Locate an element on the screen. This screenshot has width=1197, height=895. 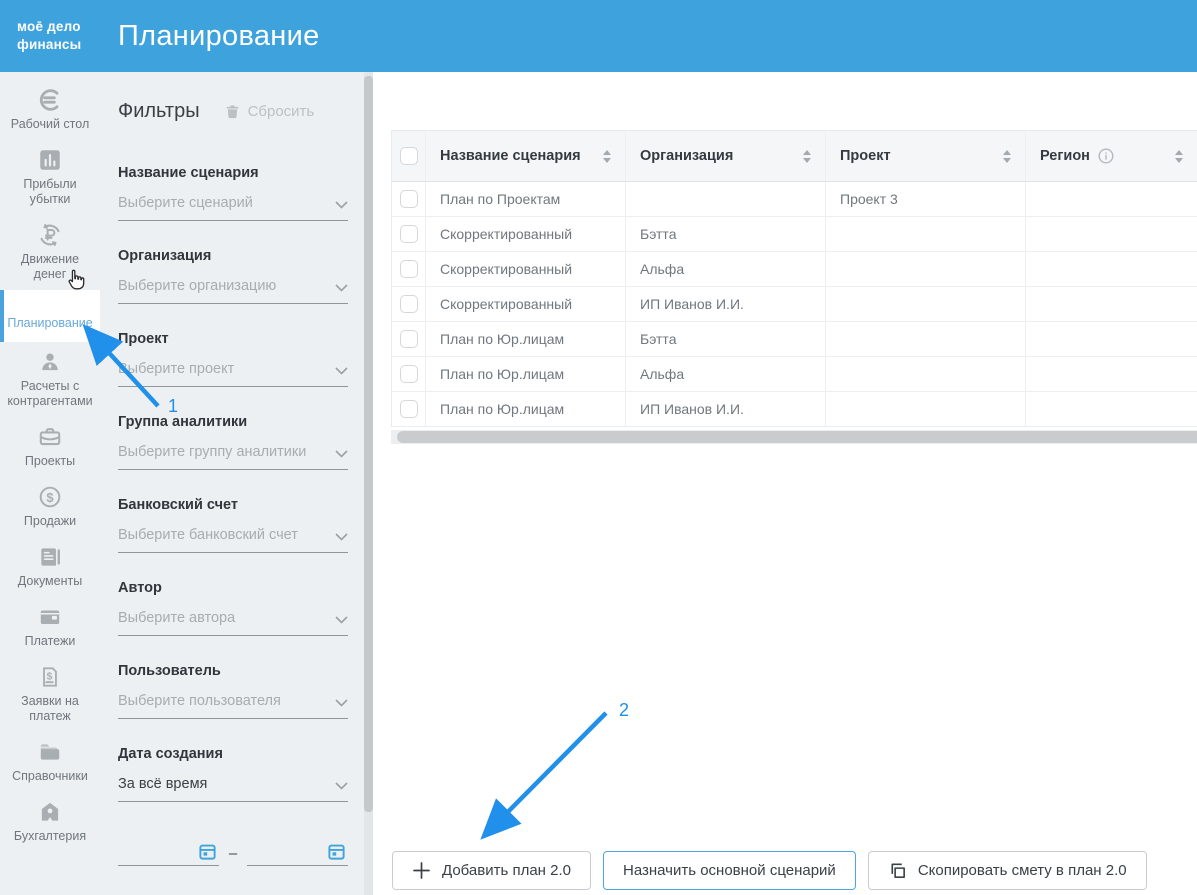
set-main-scenario-label: Назначить основной сценарий is located at coordinates (729, 870).